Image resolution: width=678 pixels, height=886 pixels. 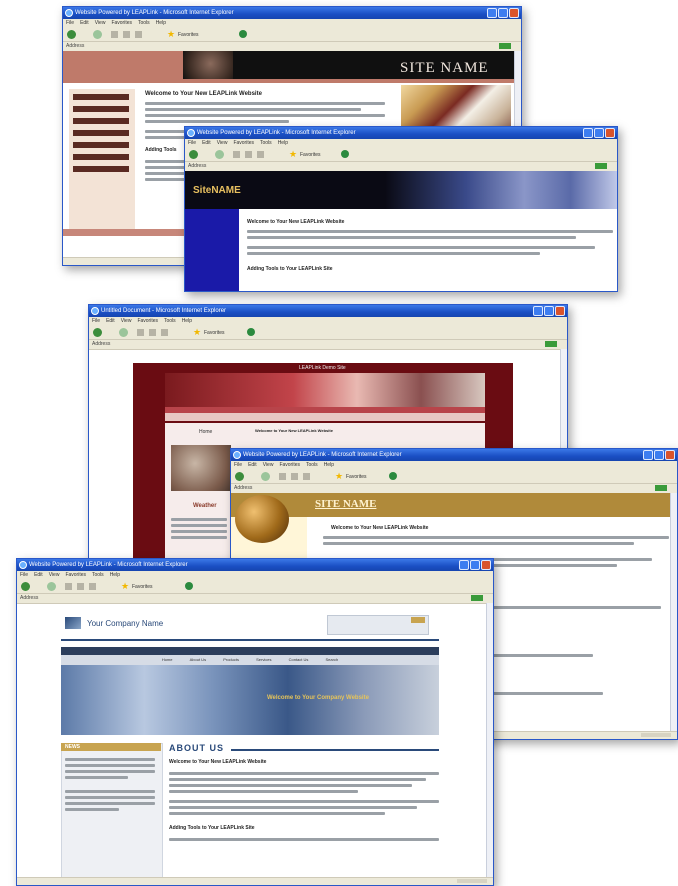 What do you see at coordinates (231, 659) in the screenshot?
I see `nav-products: Products` at bounding box center [231, 659].